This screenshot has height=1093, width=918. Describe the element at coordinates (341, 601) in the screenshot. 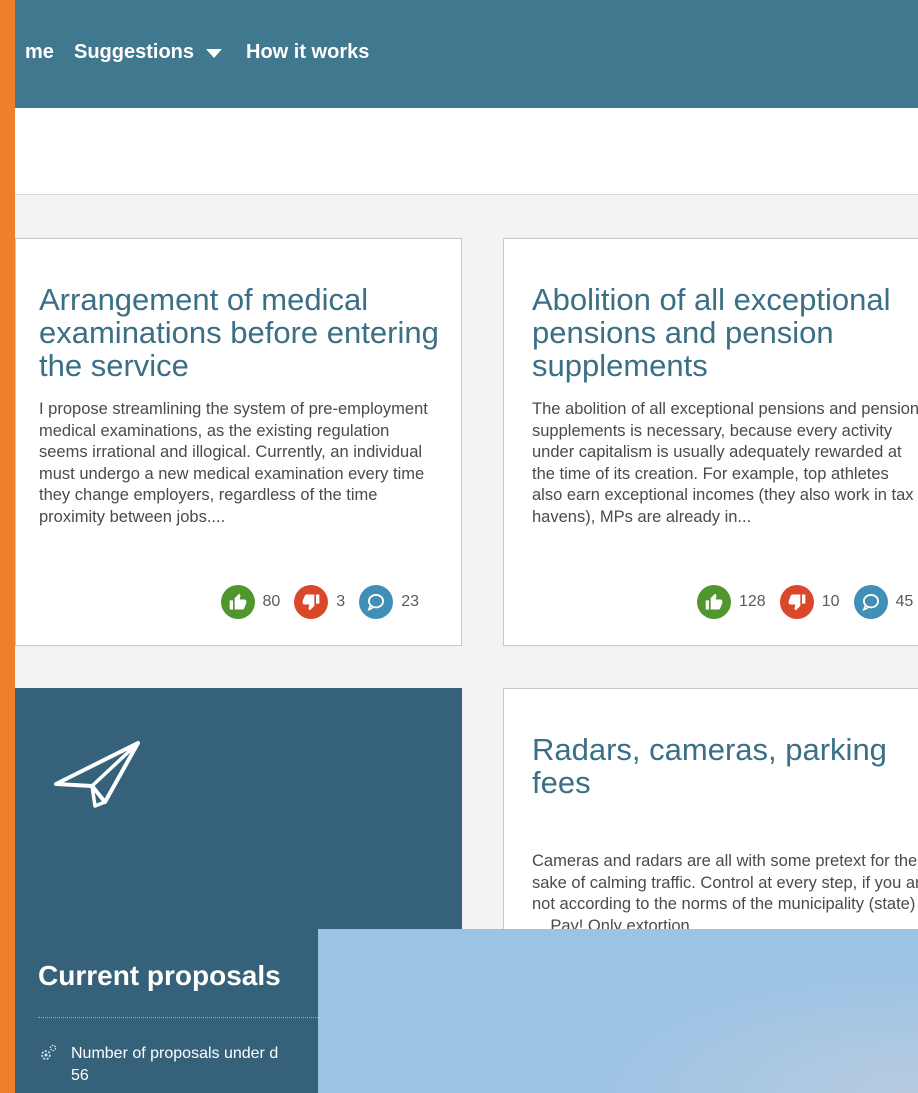

I see `dislike-count: 3` at that location.